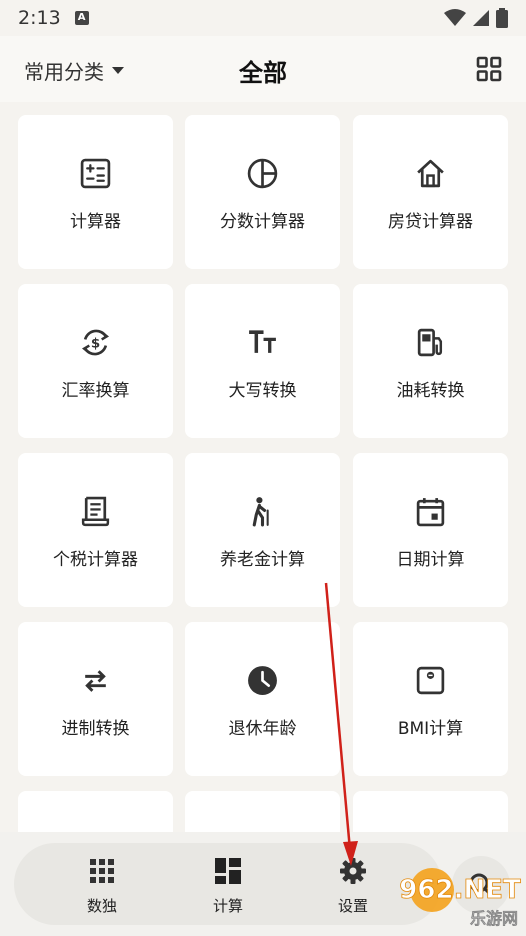  I want to click on status-time: 2:13, so click(39, 18).